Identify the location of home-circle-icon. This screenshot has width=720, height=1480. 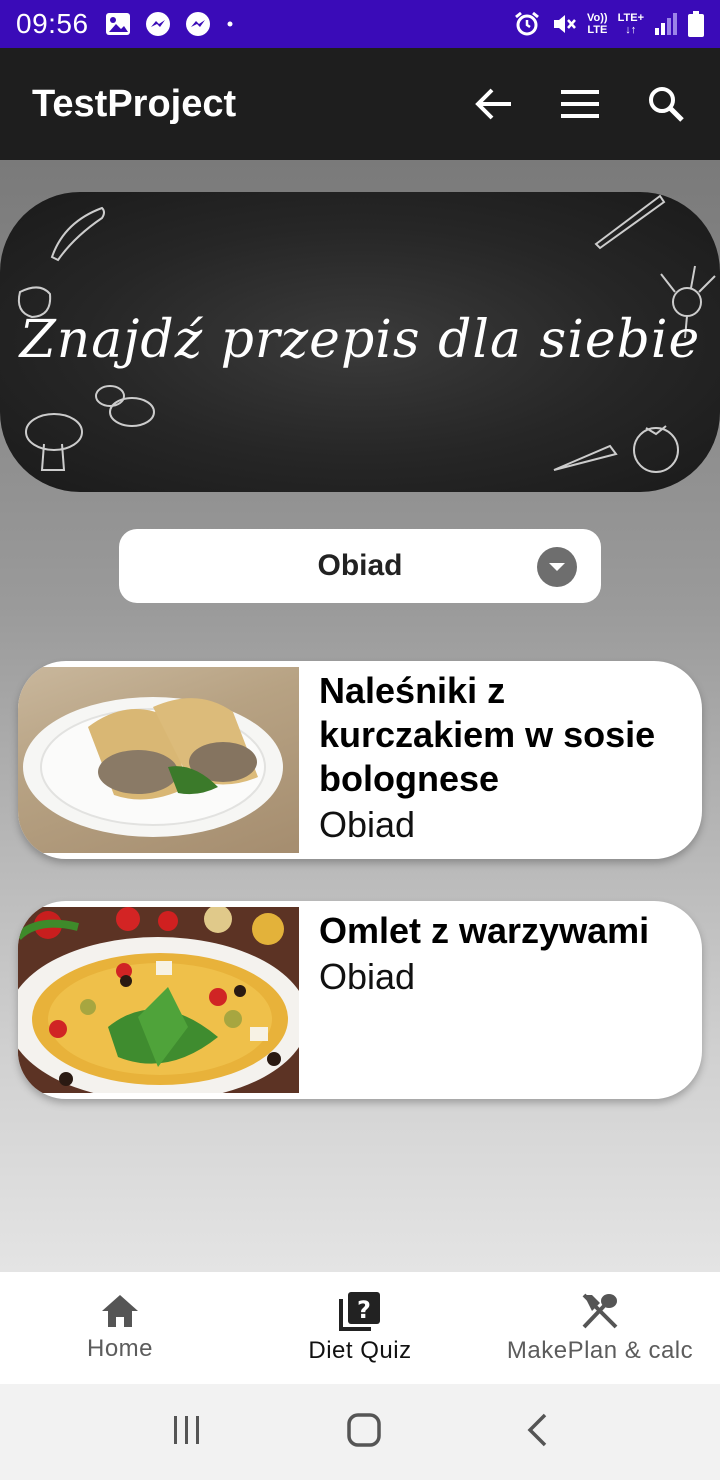
(364, 1429).